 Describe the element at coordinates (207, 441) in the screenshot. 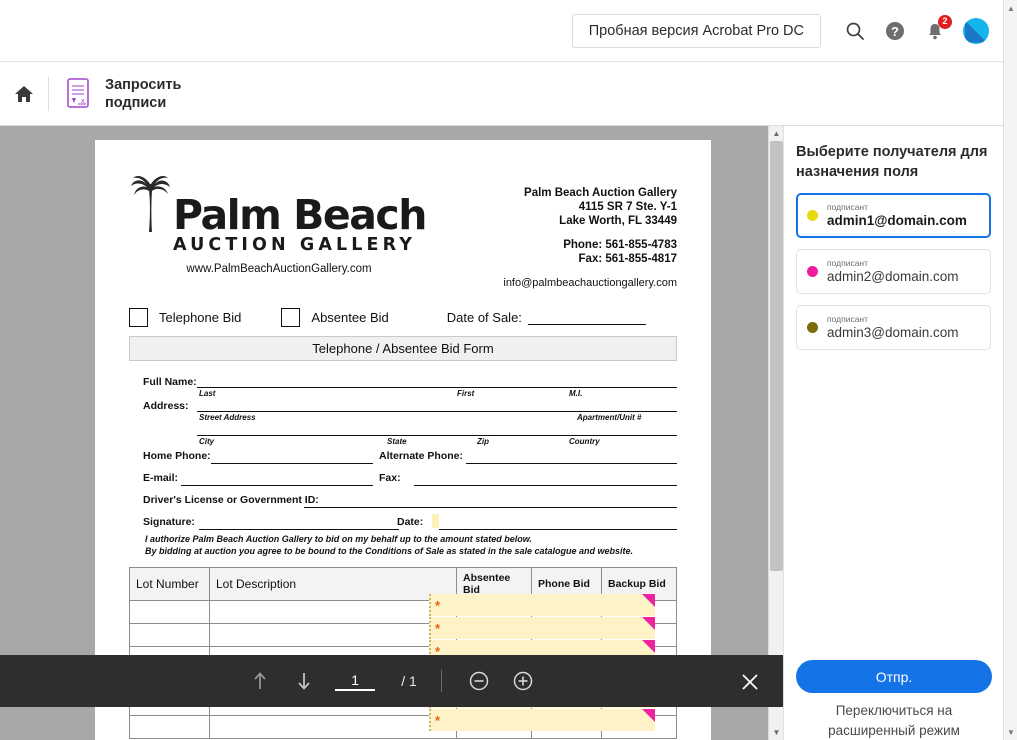

I see `caption-city: City` at that location.